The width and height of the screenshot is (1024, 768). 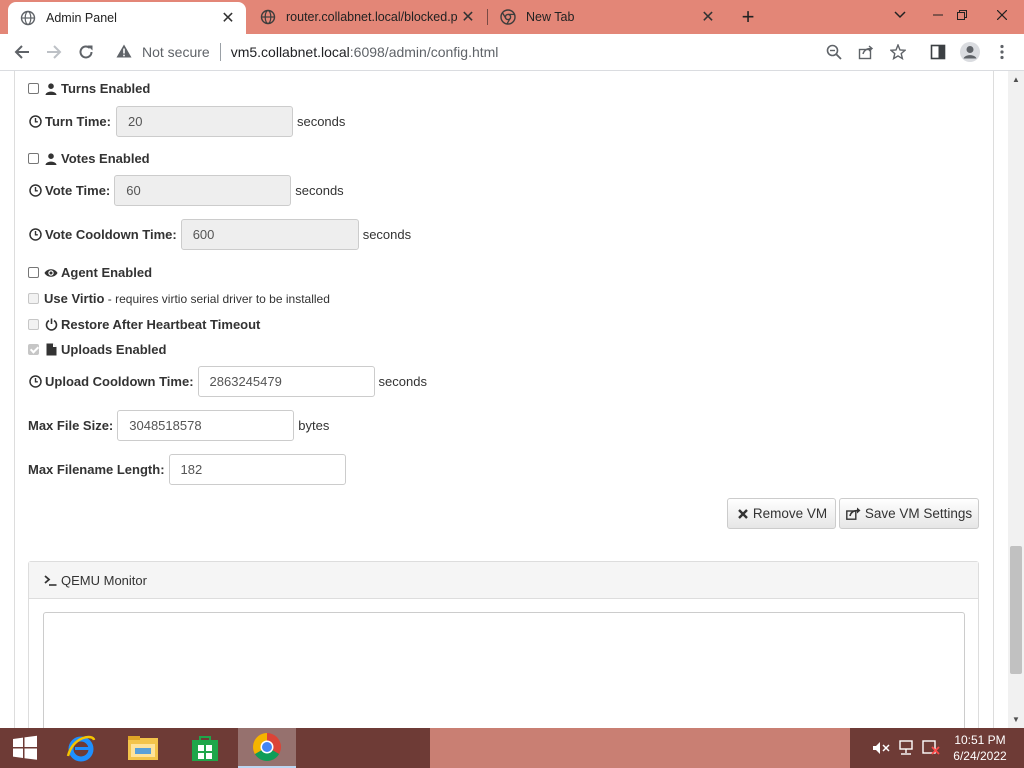 I want to click on uploads-enabled-label: Uploads Enabled, so click(x=114, y=349).